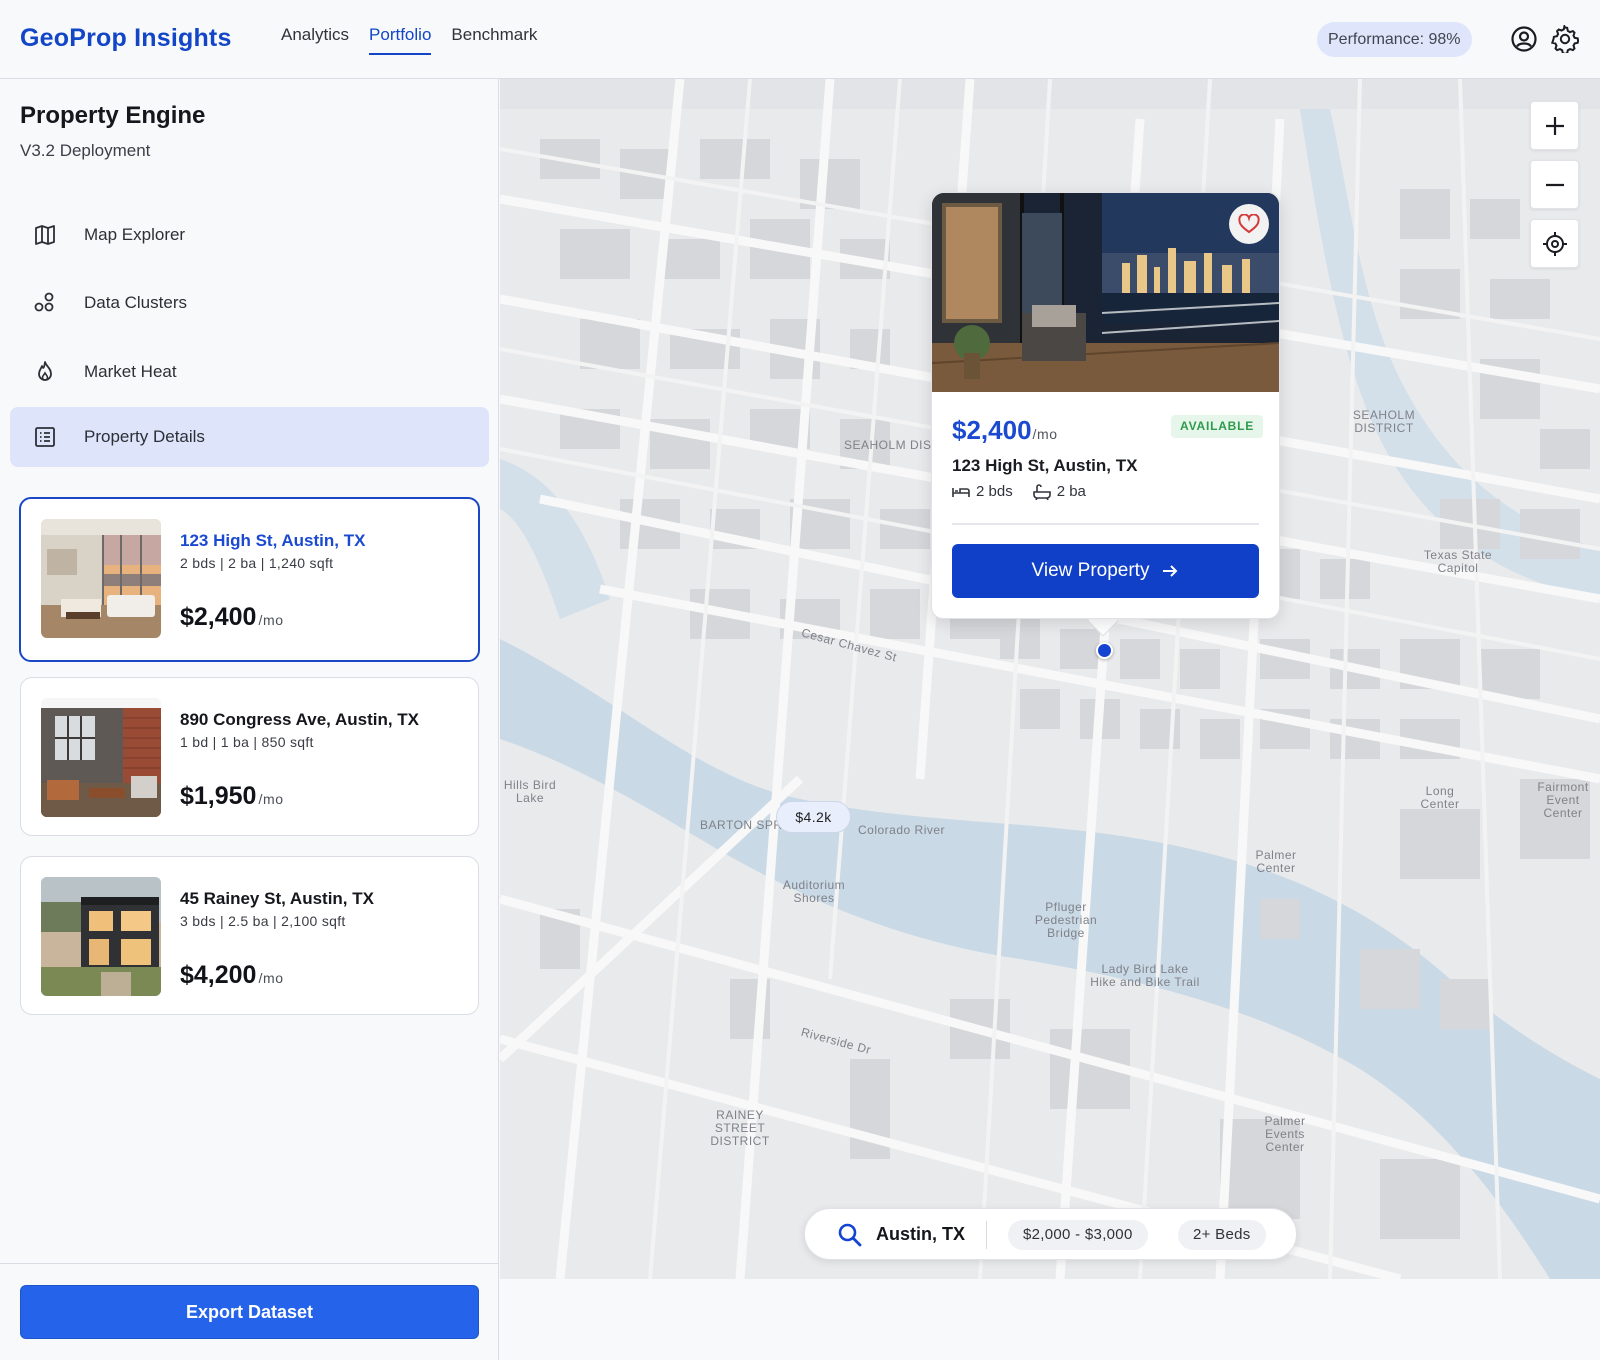 The height and width of the screenshot is (1360, 1600). Describe the element at coordinates (994, 491) in the screenshot. I see `popup-beds: 2 bds` at that location.